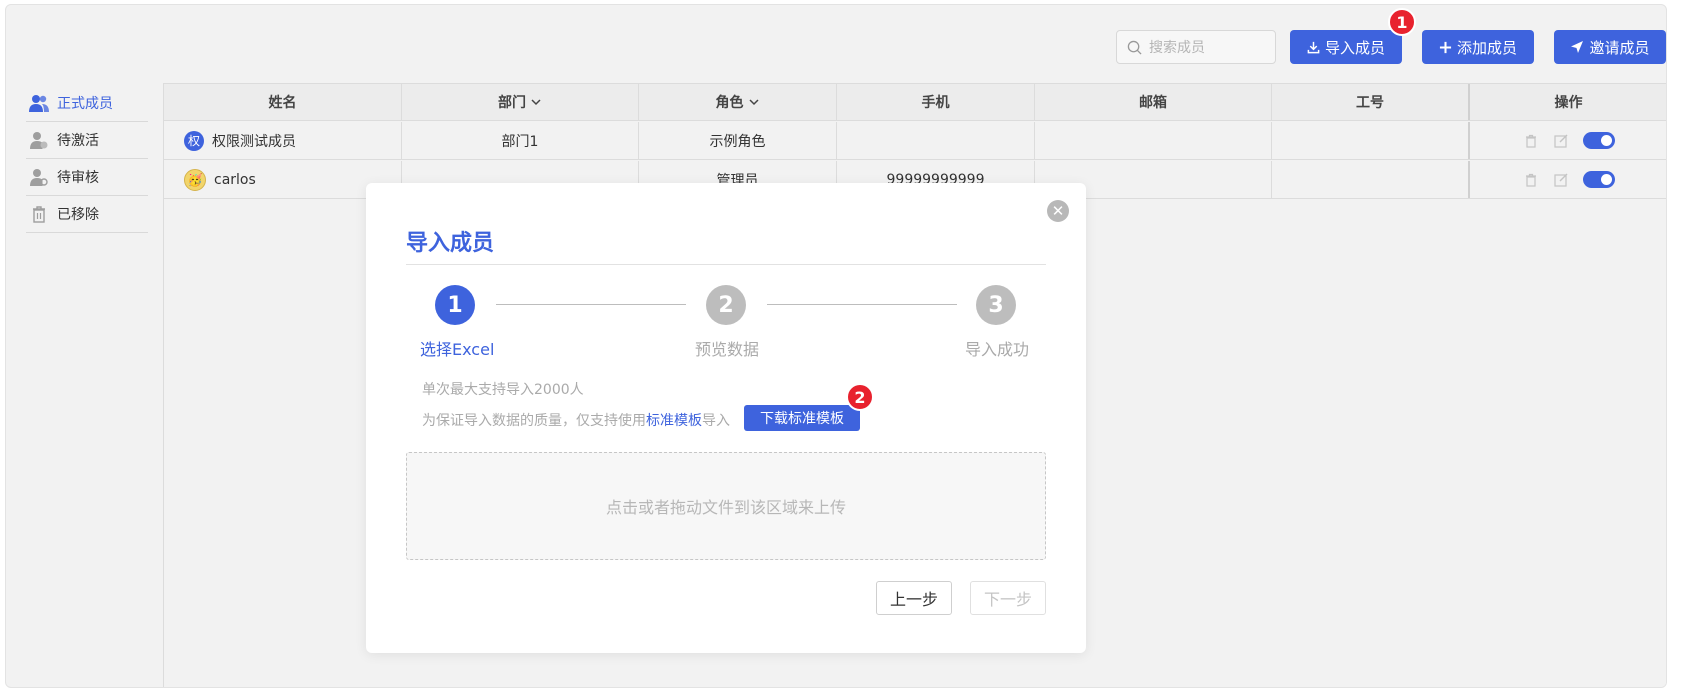 The image size is (1682, 693). Describe the element at coordinates (455, 305) in the screenshot. I see `step-1-circle: 1` at that location.